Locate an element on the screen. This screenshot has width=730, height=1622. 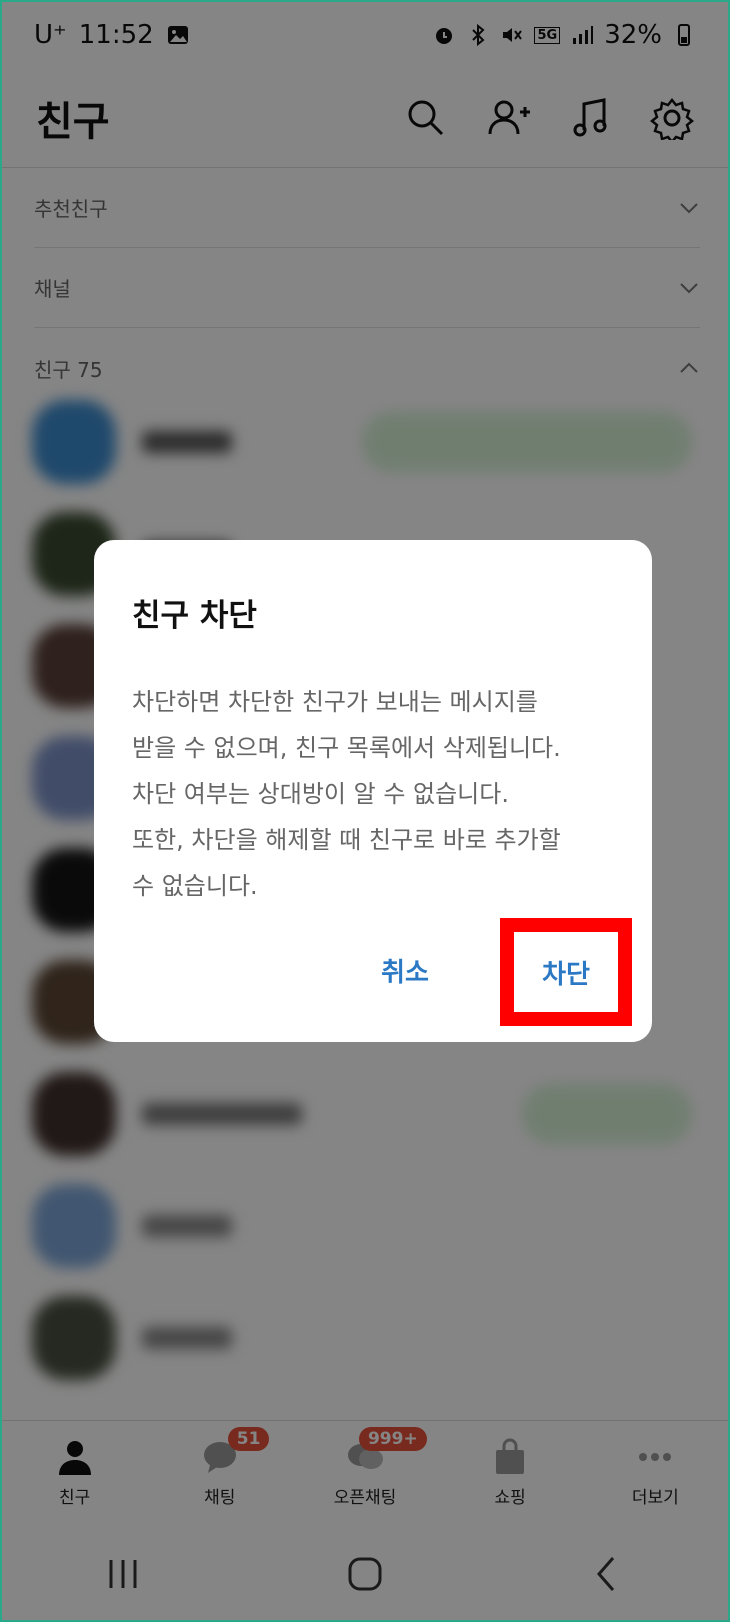
dialog-message-line: 차단 여부는 상대방이 알 수 없습니다. is located at coordinates (320, 794).